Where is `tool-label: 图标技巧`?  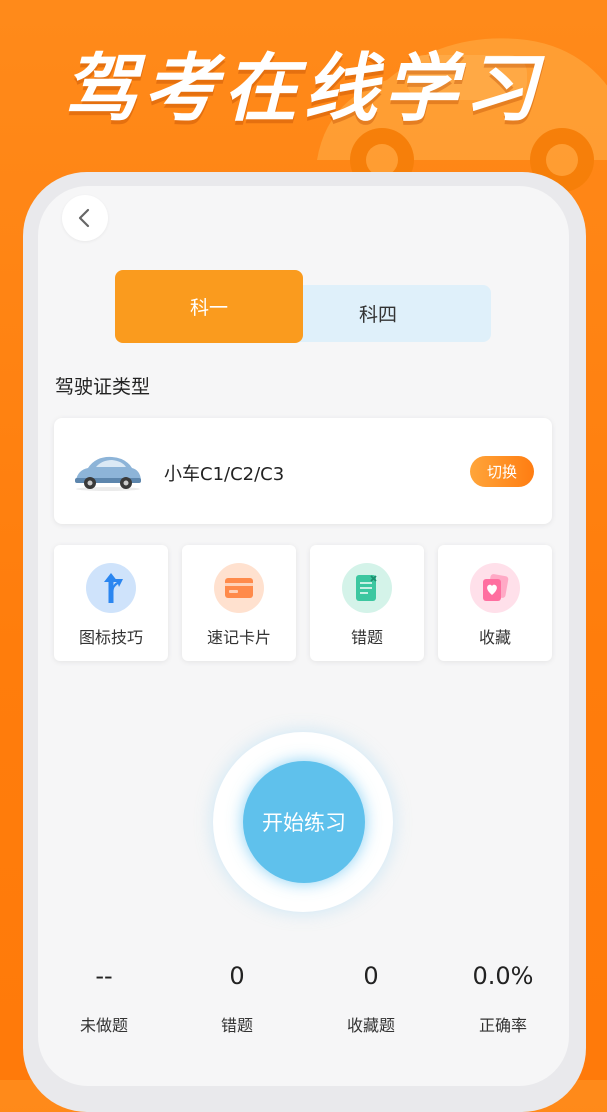
tool-label: 图标技巧 is located at coordinates (110, 637).